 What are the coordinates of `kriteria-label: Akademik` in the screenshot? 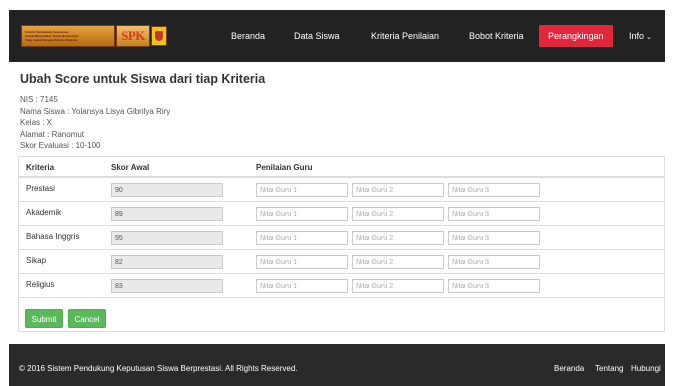 It's located at (44, 212).